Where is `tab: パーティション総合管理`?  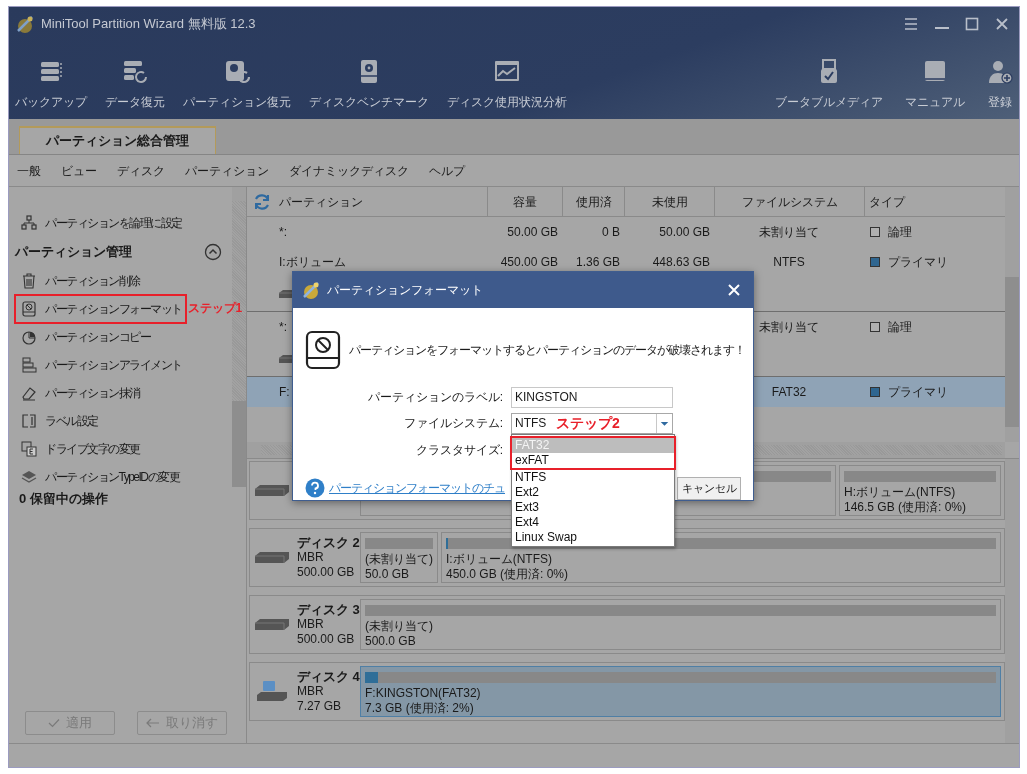
tab: パーティション総合管理 is located at coordinates (117, 140).